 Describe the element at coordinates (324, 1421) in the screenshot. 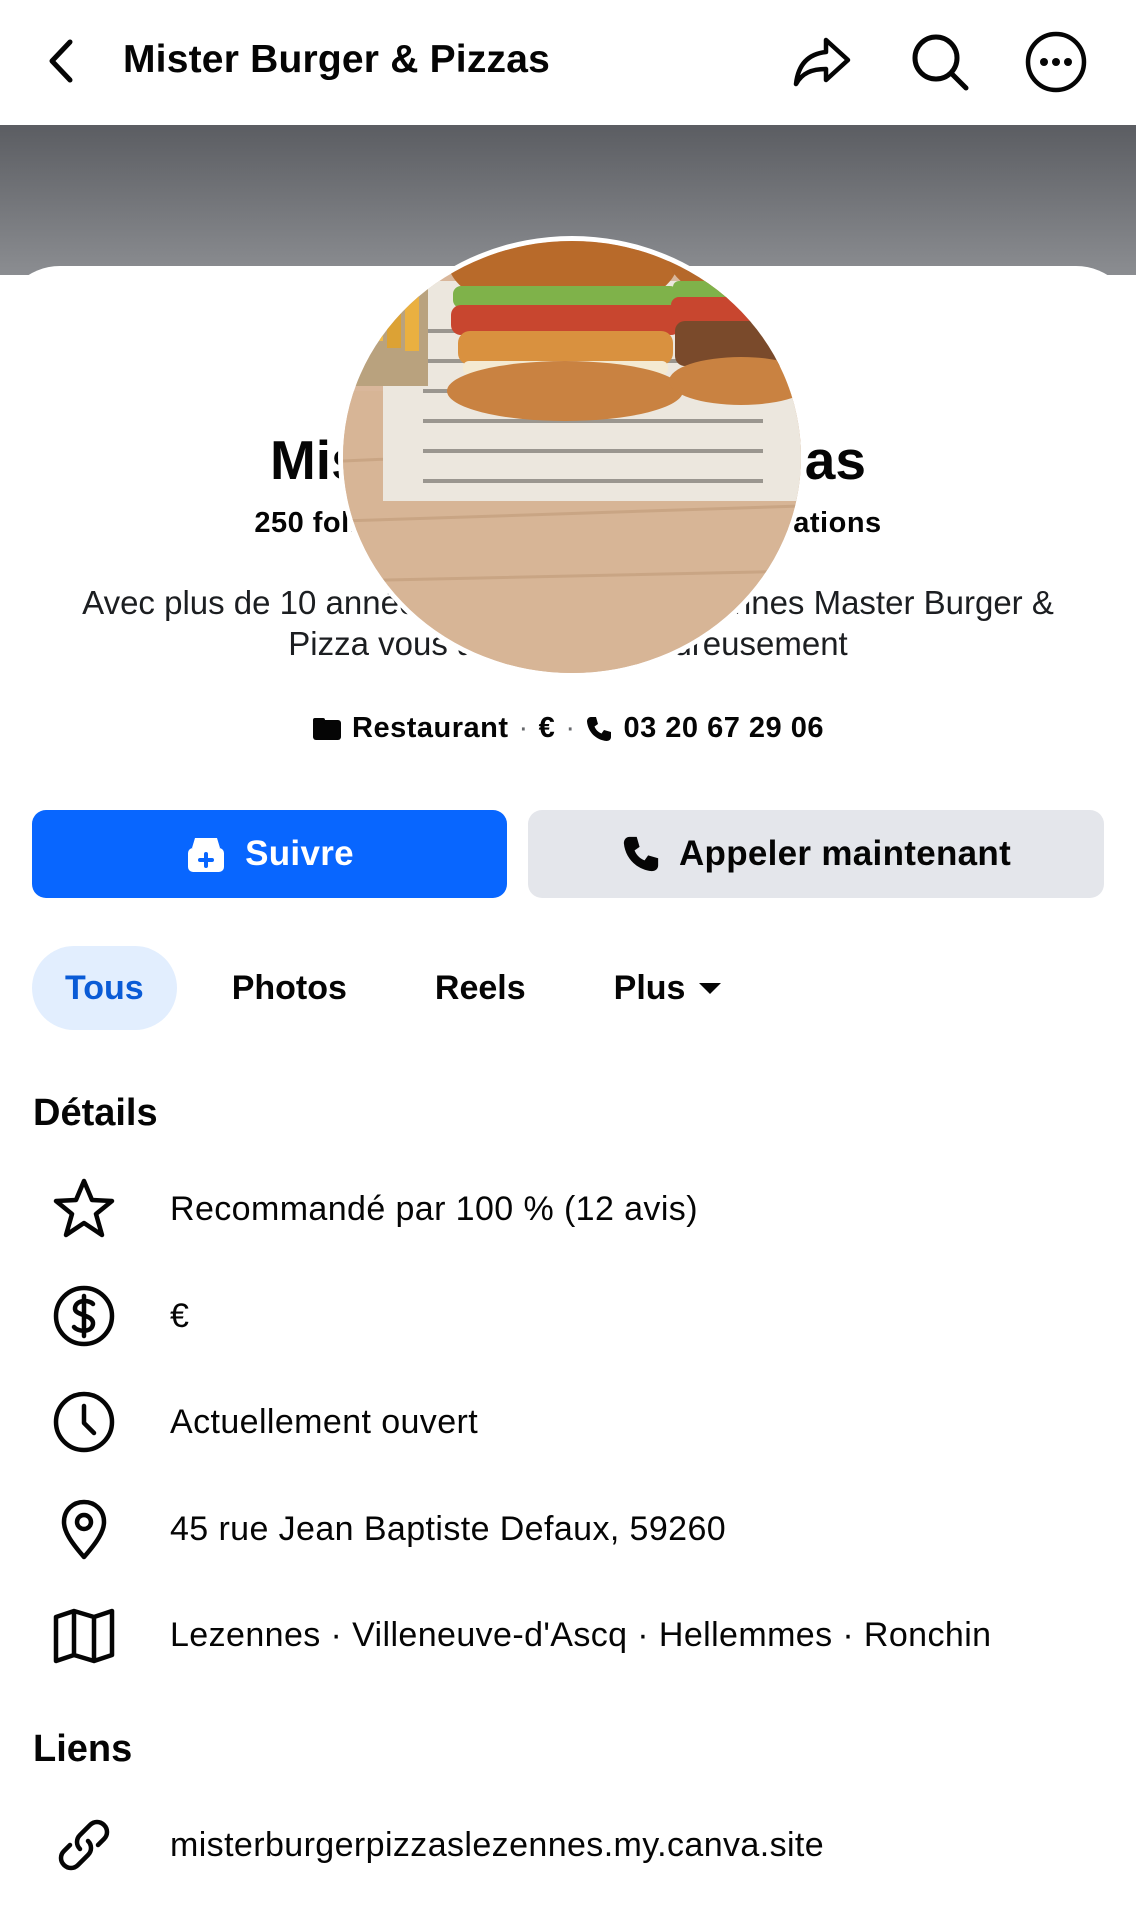

I see `detail-text: Actuellement ouvert` at that location.